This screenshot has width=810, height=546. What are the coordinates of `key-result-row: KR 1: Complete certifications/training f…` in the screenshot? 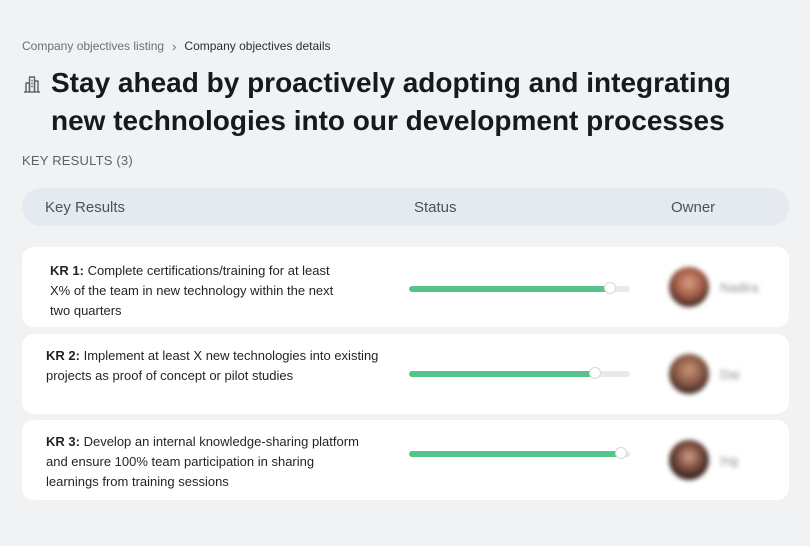 It's located at (405, 287).